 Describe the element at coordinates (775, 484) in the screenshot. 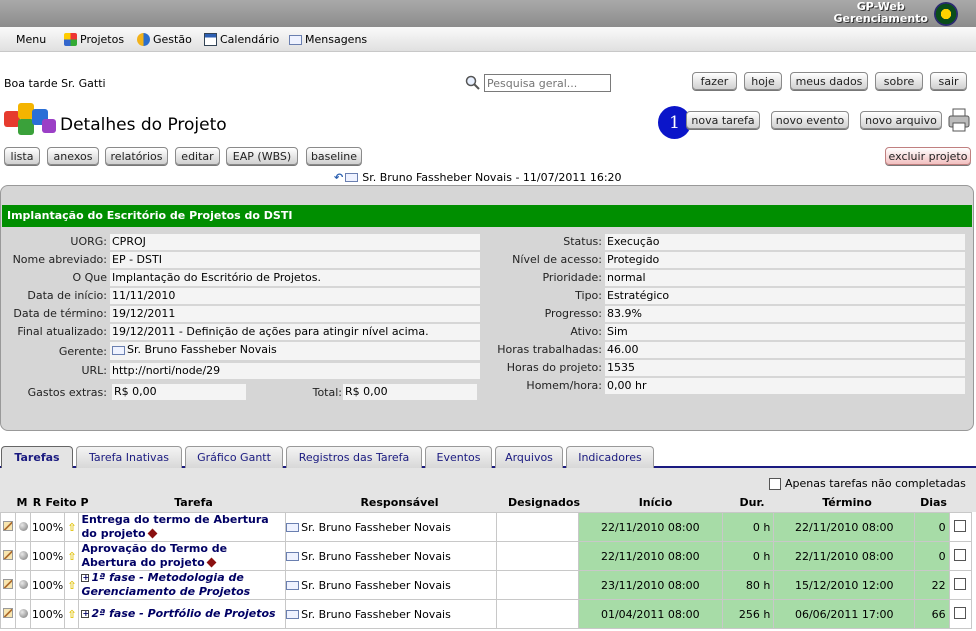

I see `only-incomplete-checkbox` at that location.